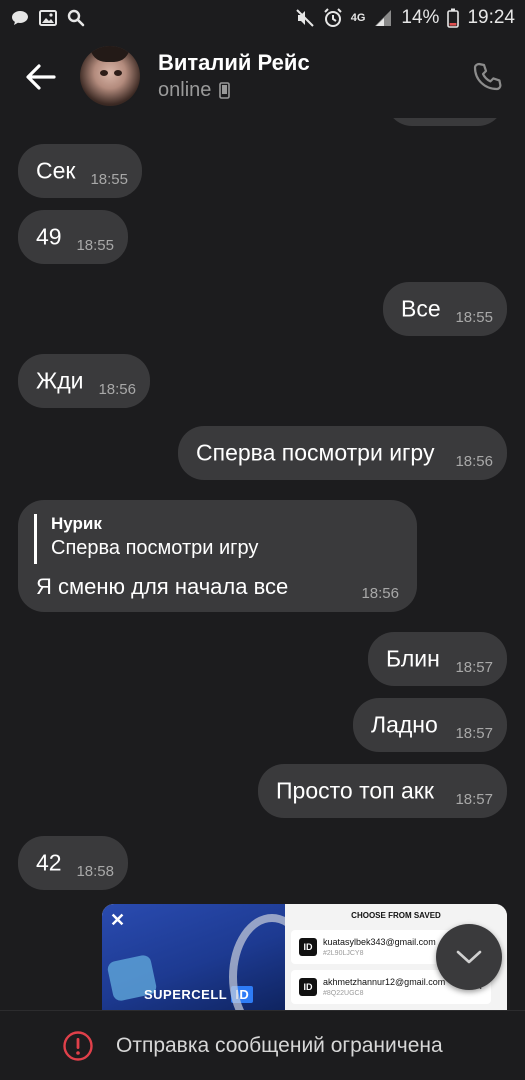 Image resolution: width=525 pixels, height=1080 pixels. Describe the element at coordinates (48, 18) in the screenshot. I see `image-icon` at that location.